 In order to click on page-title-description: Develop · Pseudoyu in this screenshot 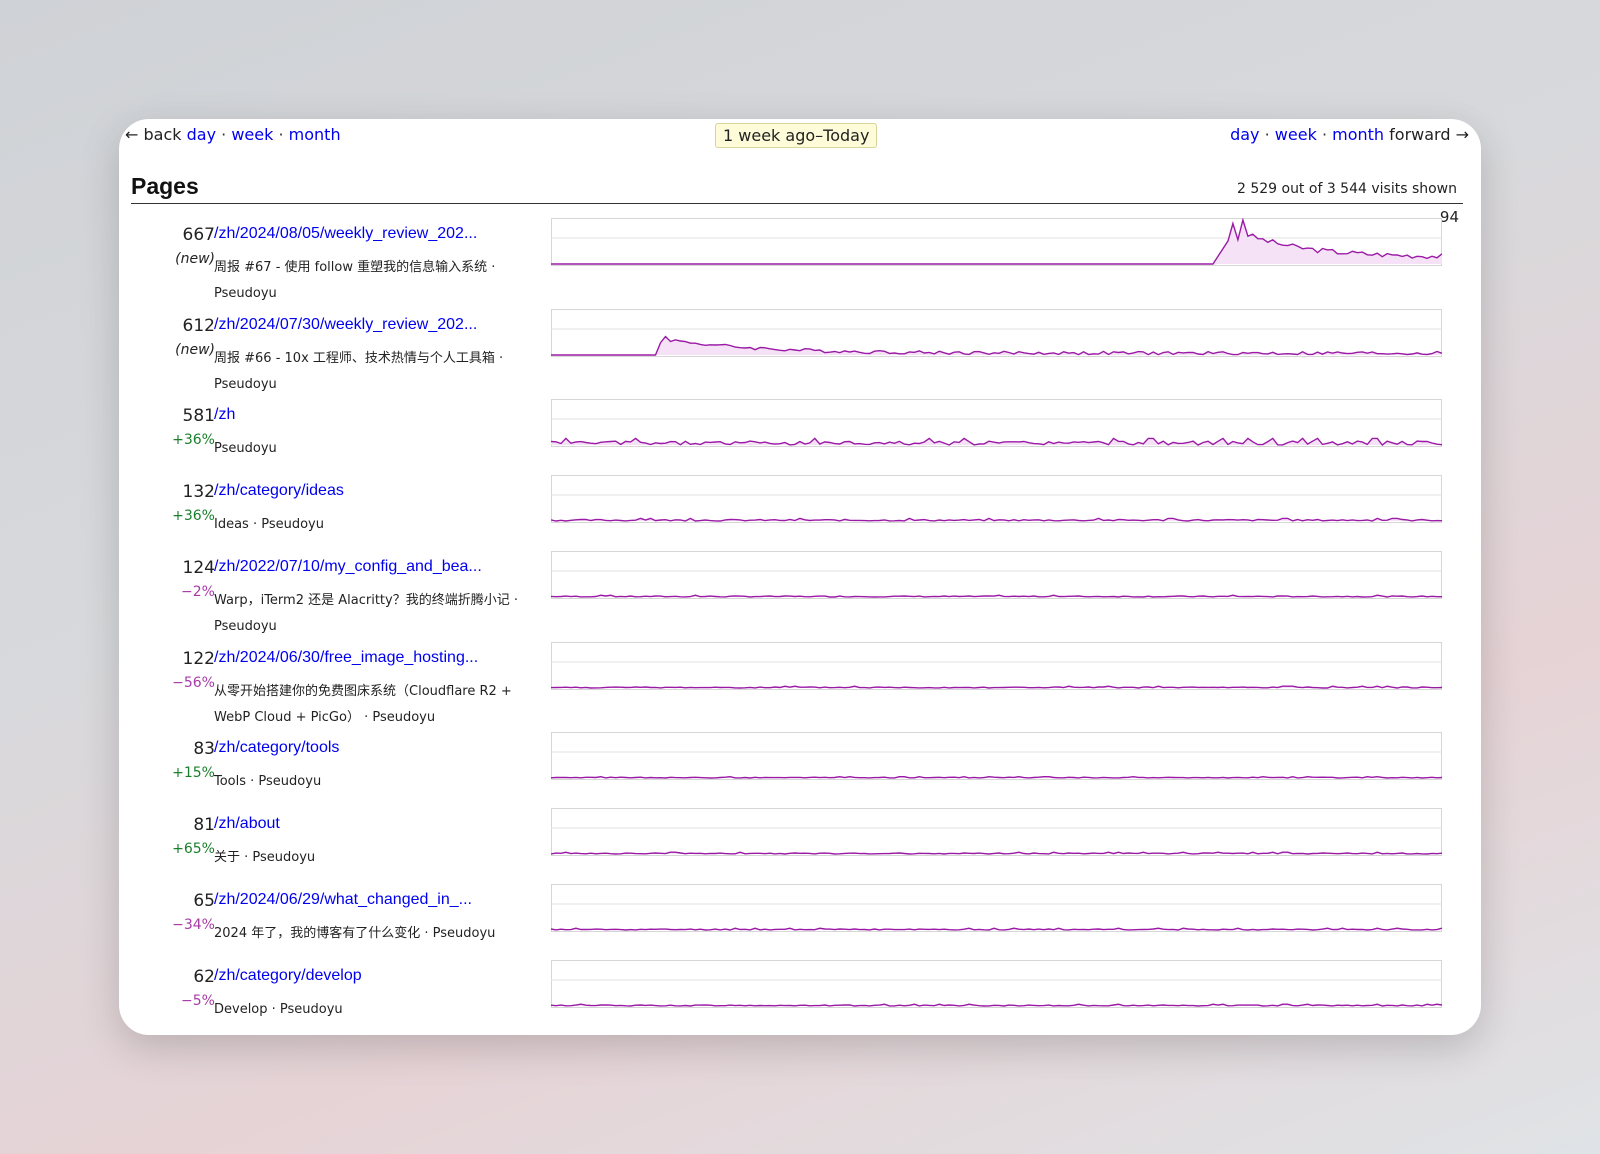, I will do `click(278, 1009)`.